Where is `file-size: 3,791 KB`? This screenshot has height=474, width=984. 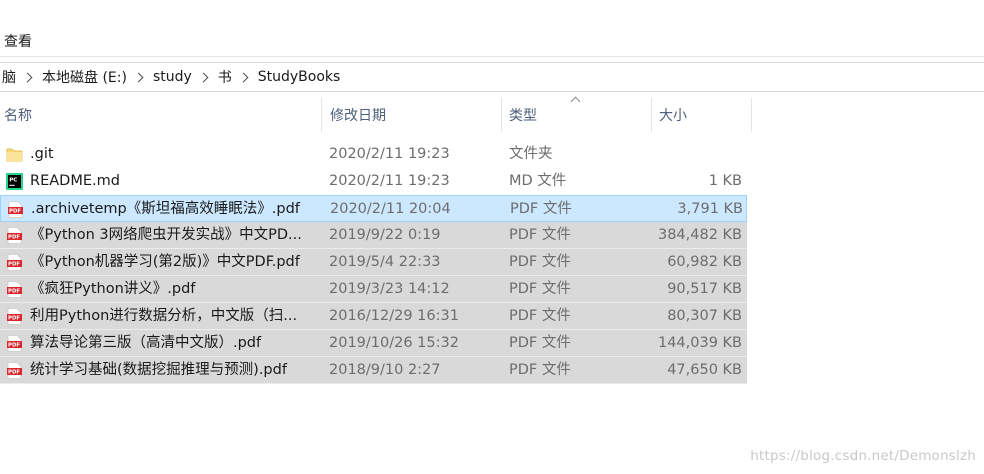 file-size: 3,791 KB is located at coordinates (710, 209).